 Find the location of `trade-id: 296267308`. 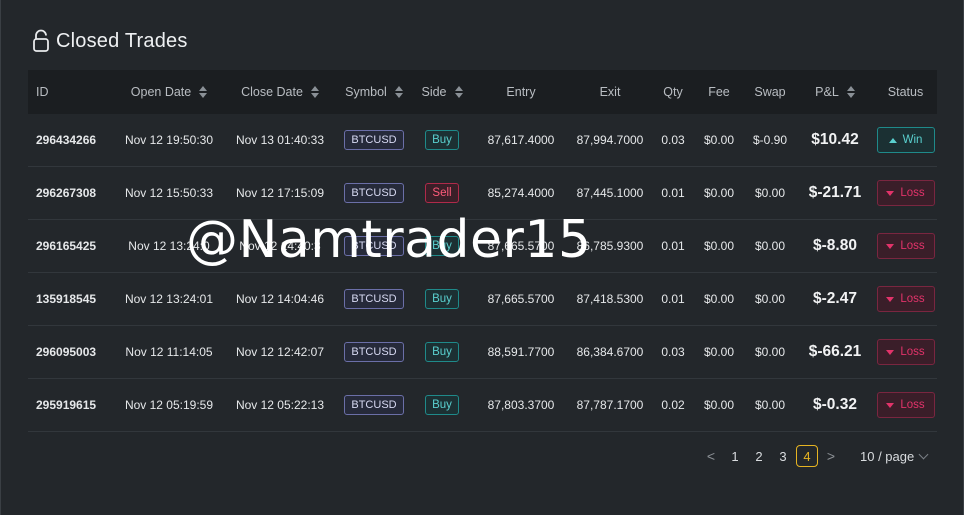

trade-id: 296267308 is located at coordinates (66, 193).